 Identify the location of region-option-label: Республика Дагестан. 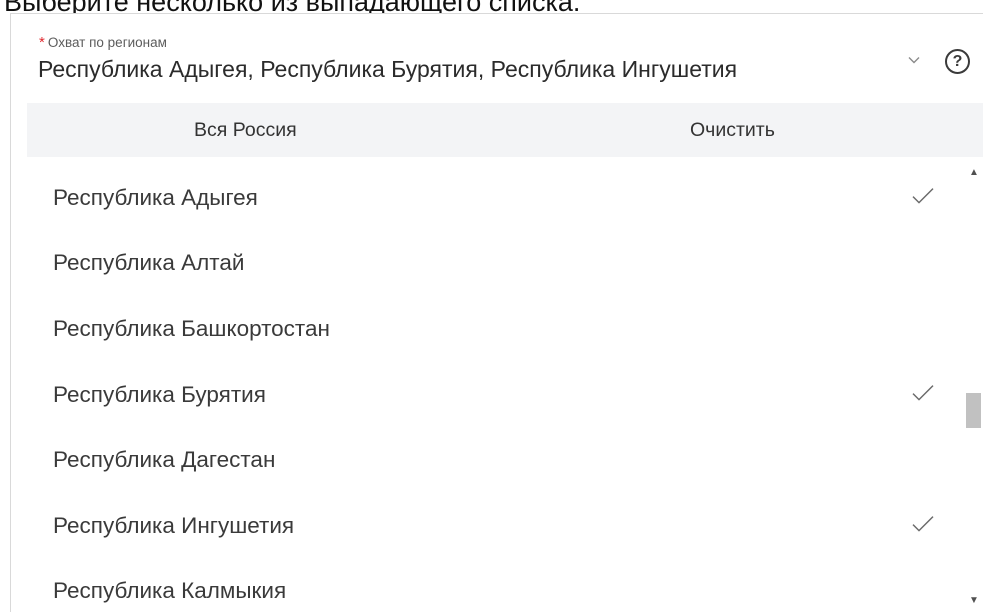
(164, 460).